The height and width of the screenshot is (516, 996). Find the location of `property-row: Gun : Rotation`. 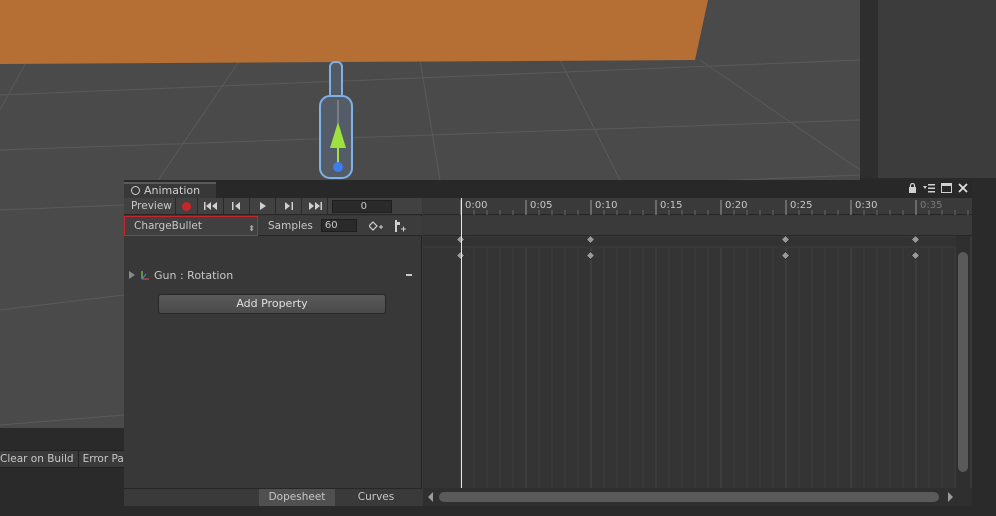

property-row: Gun : Rotation is located at coordinates (273, 275).